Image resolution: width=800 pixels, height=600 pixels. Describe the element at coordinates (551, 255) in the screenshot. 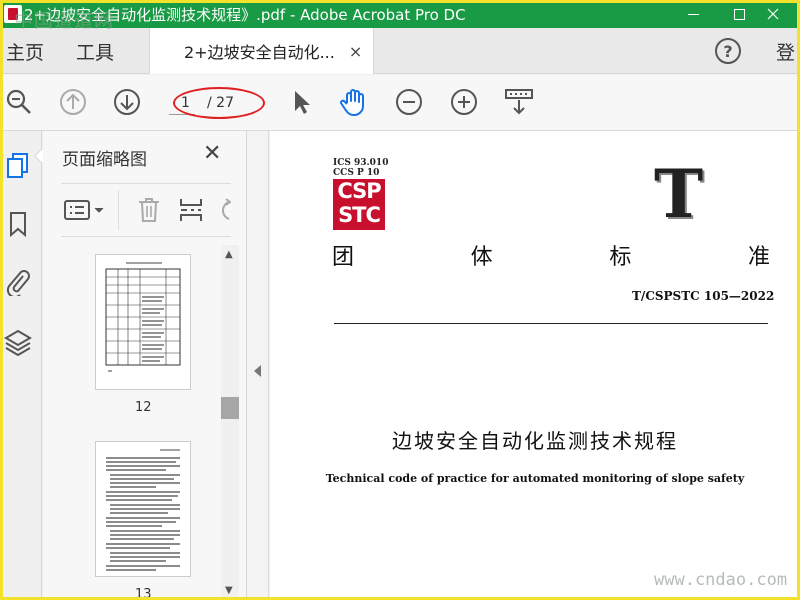

I see `standard-type-heading: 团 体 标 准` at that location.